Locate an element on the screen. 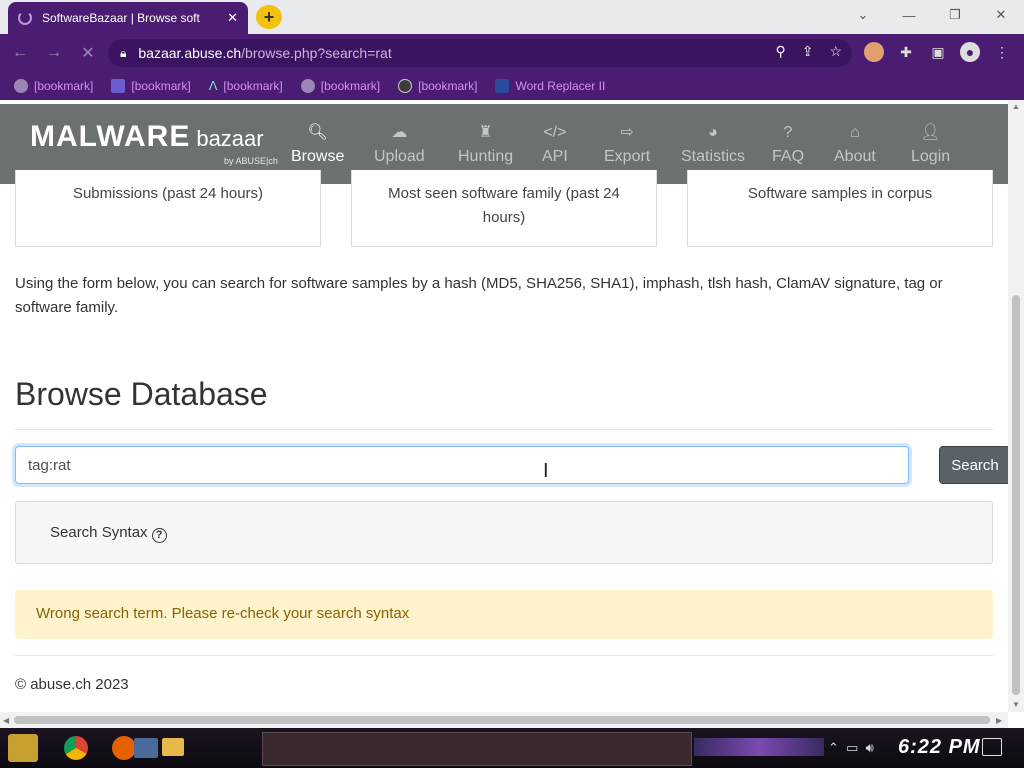 This screenshot has width=1024, height=768. file-explorer-icon is located at coordinates (173, 747).